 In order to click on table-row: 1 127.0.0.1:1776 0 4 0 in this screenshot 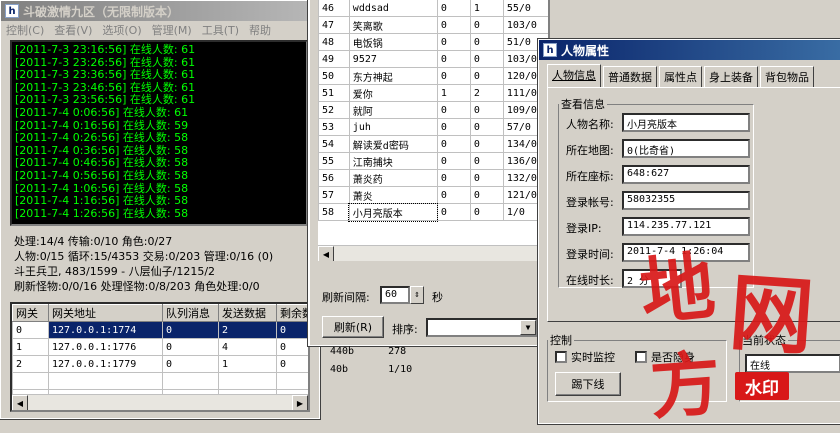, I will do `click(160, 347)`.